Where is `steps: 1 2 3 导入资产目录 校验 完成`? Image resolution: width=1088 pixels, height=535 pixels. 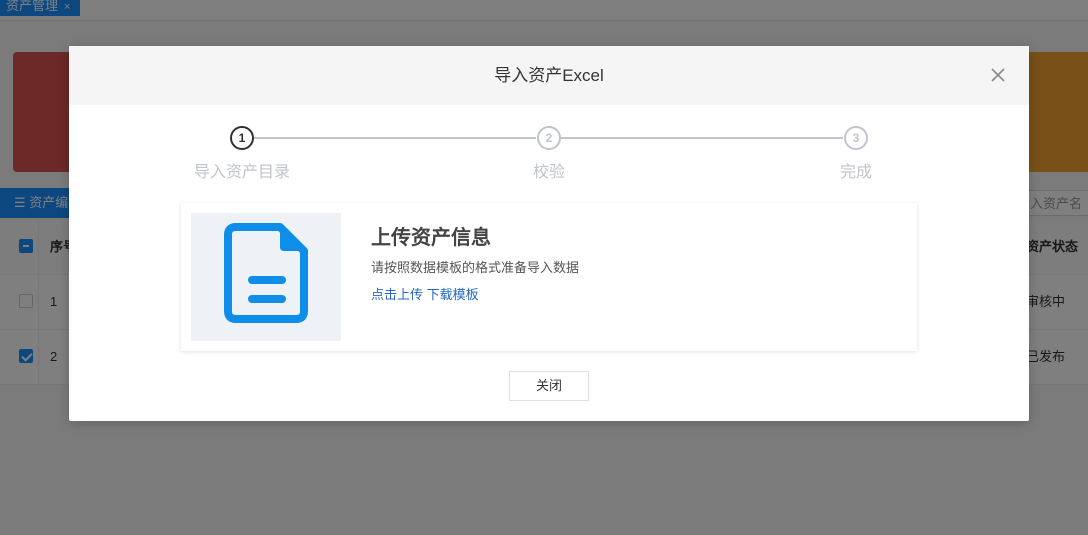
steps: 1 2 3 导入资产目录 校验 完成 is located at coordinates (549, 161).